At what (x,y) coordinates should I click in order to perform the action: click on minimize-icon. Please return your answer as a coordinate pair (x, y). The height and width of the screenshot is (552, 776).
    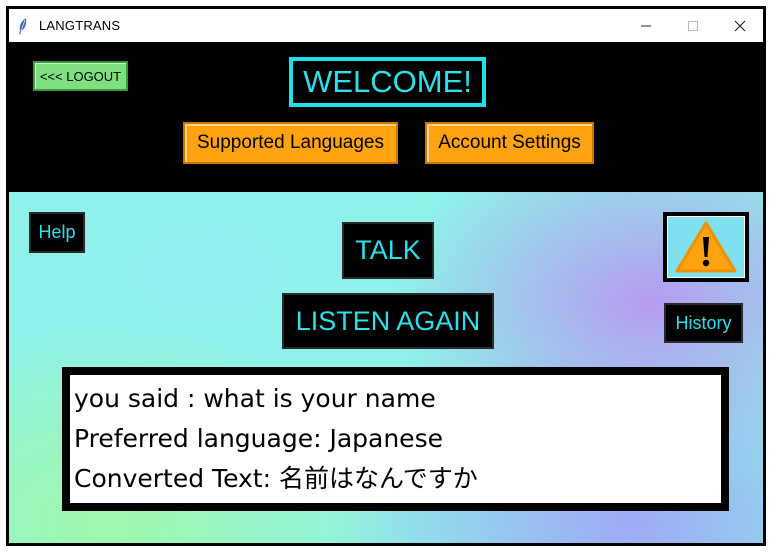
    Looking at the image, I should click on (646, 25).